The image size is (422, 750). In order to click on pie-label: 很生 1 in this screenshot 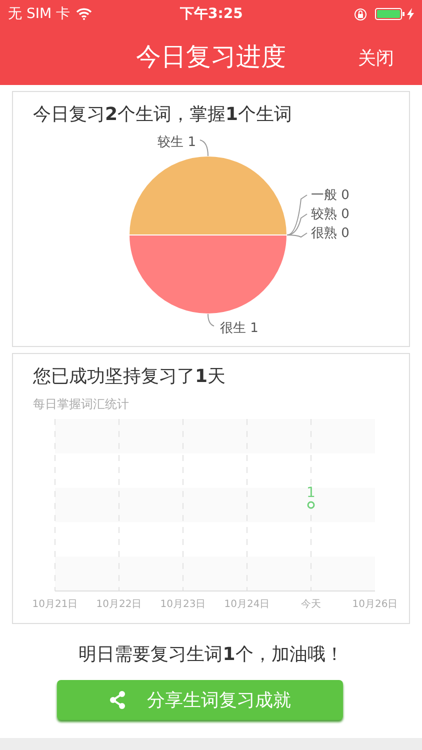, I will do `click(239, 328)`.